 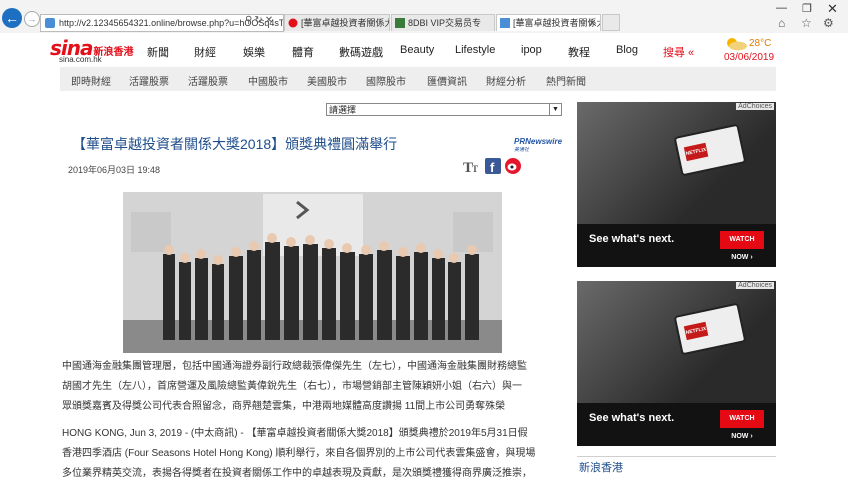 I want to click on nav-item-entertainment: 娛樂, so click(x=254, y=52).